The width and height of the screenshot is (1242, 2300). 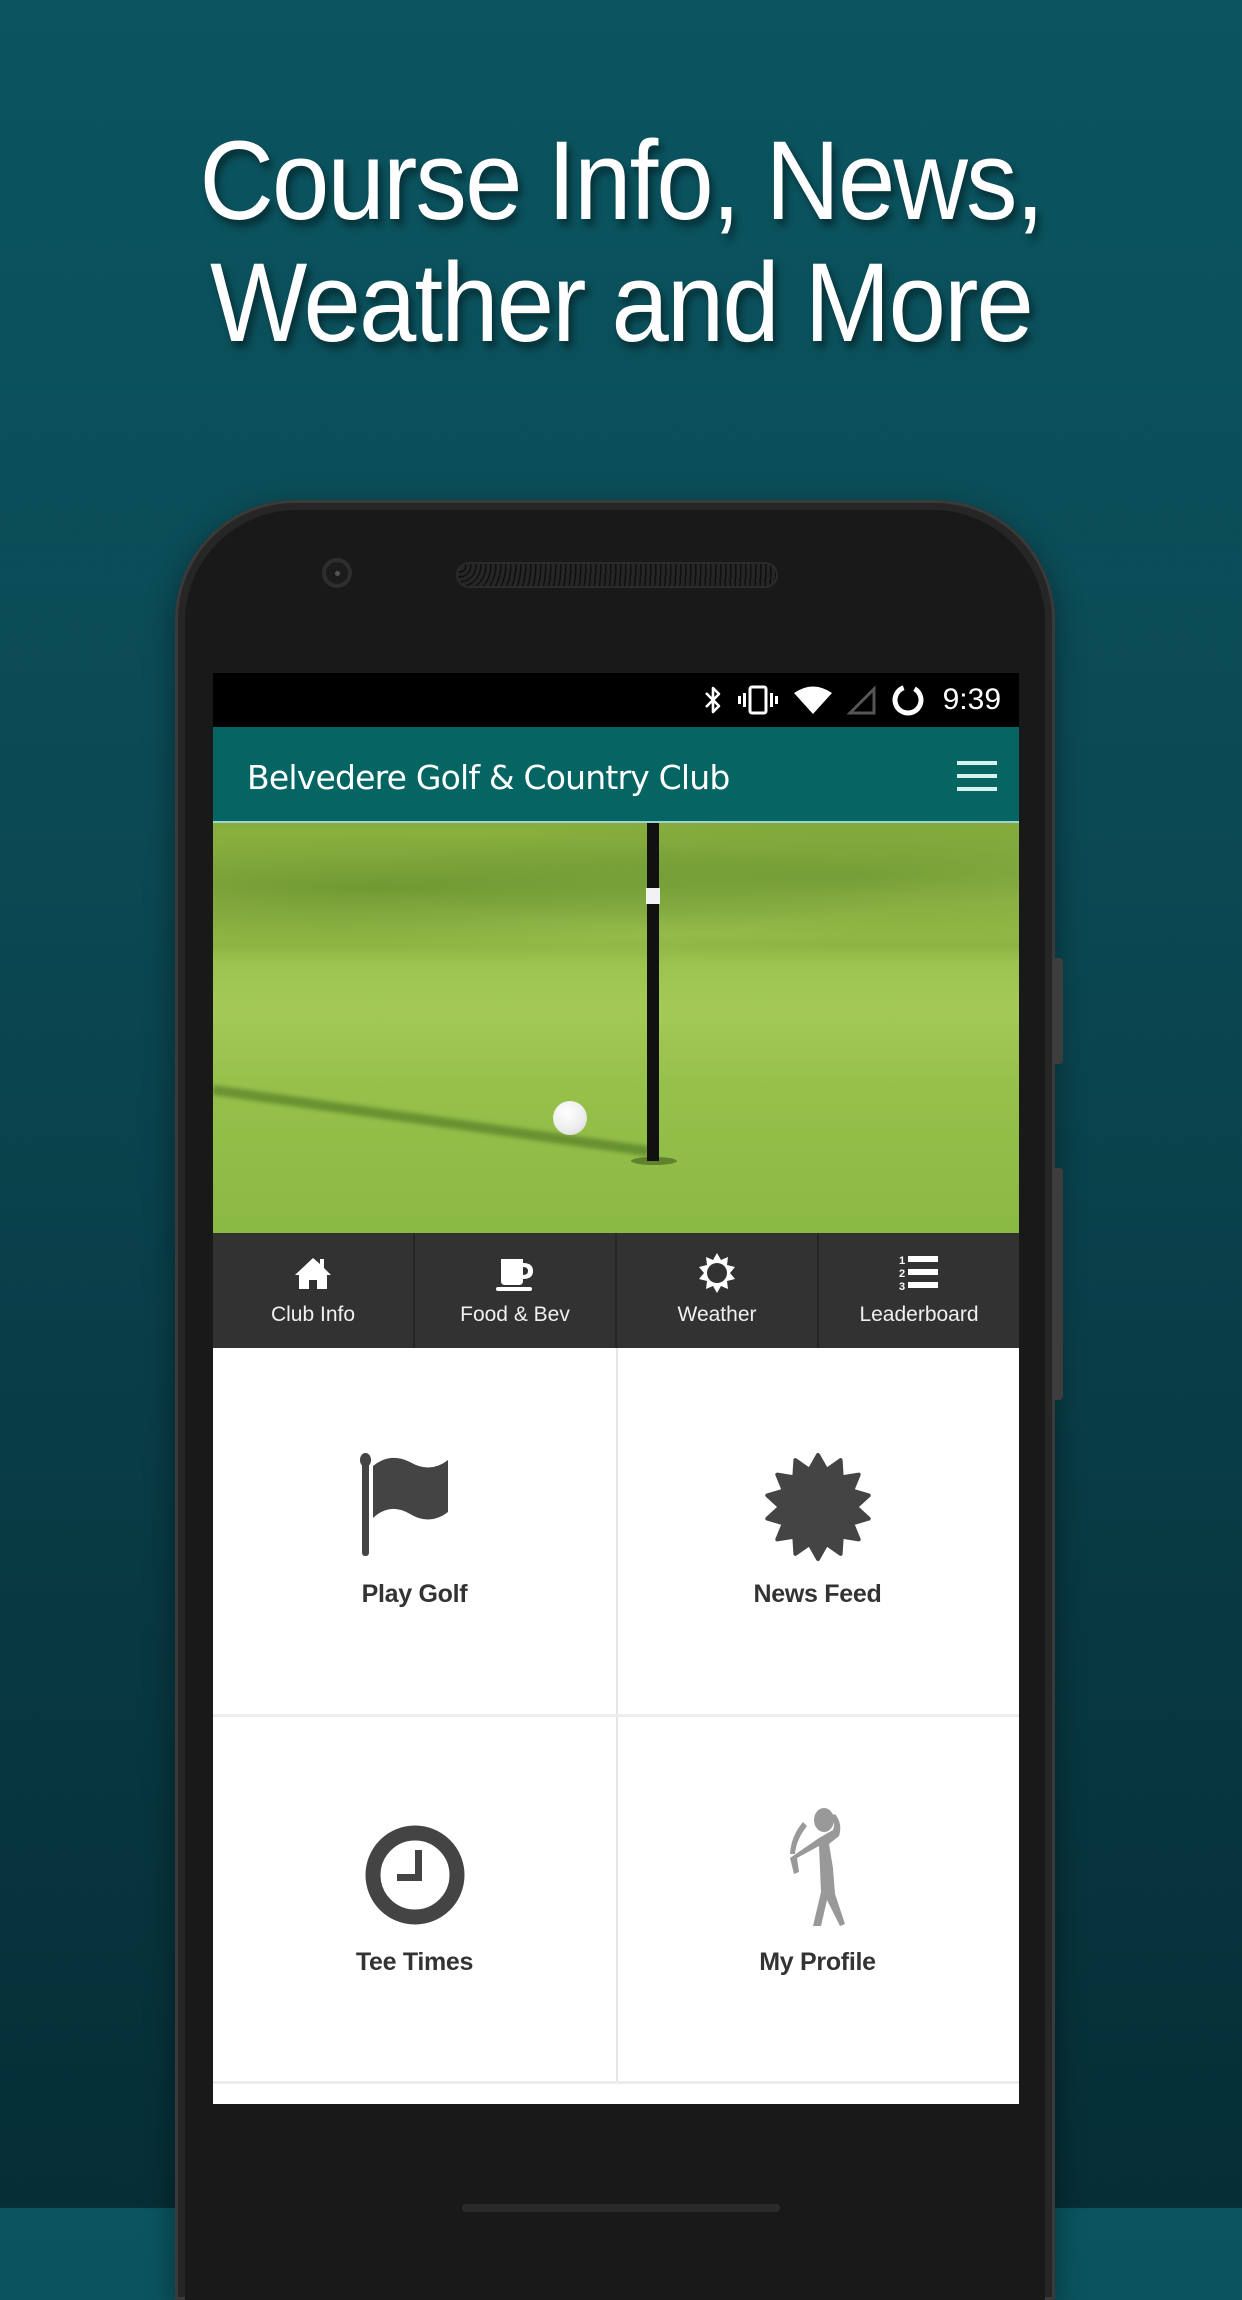 I want to click on nav-leaderboard: 1 2 3 Leaderboard, so click(x=919, y=1290).